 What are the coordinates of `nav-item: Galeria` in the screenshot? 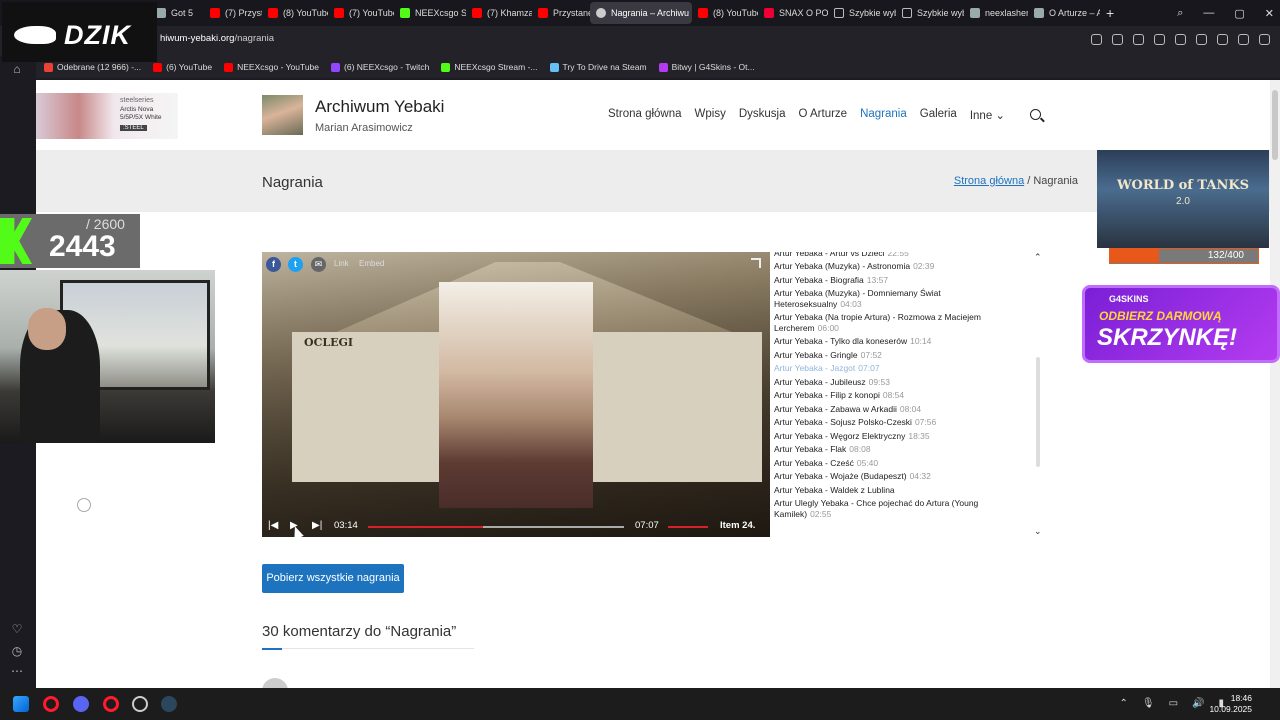 It's located at (938, 115).